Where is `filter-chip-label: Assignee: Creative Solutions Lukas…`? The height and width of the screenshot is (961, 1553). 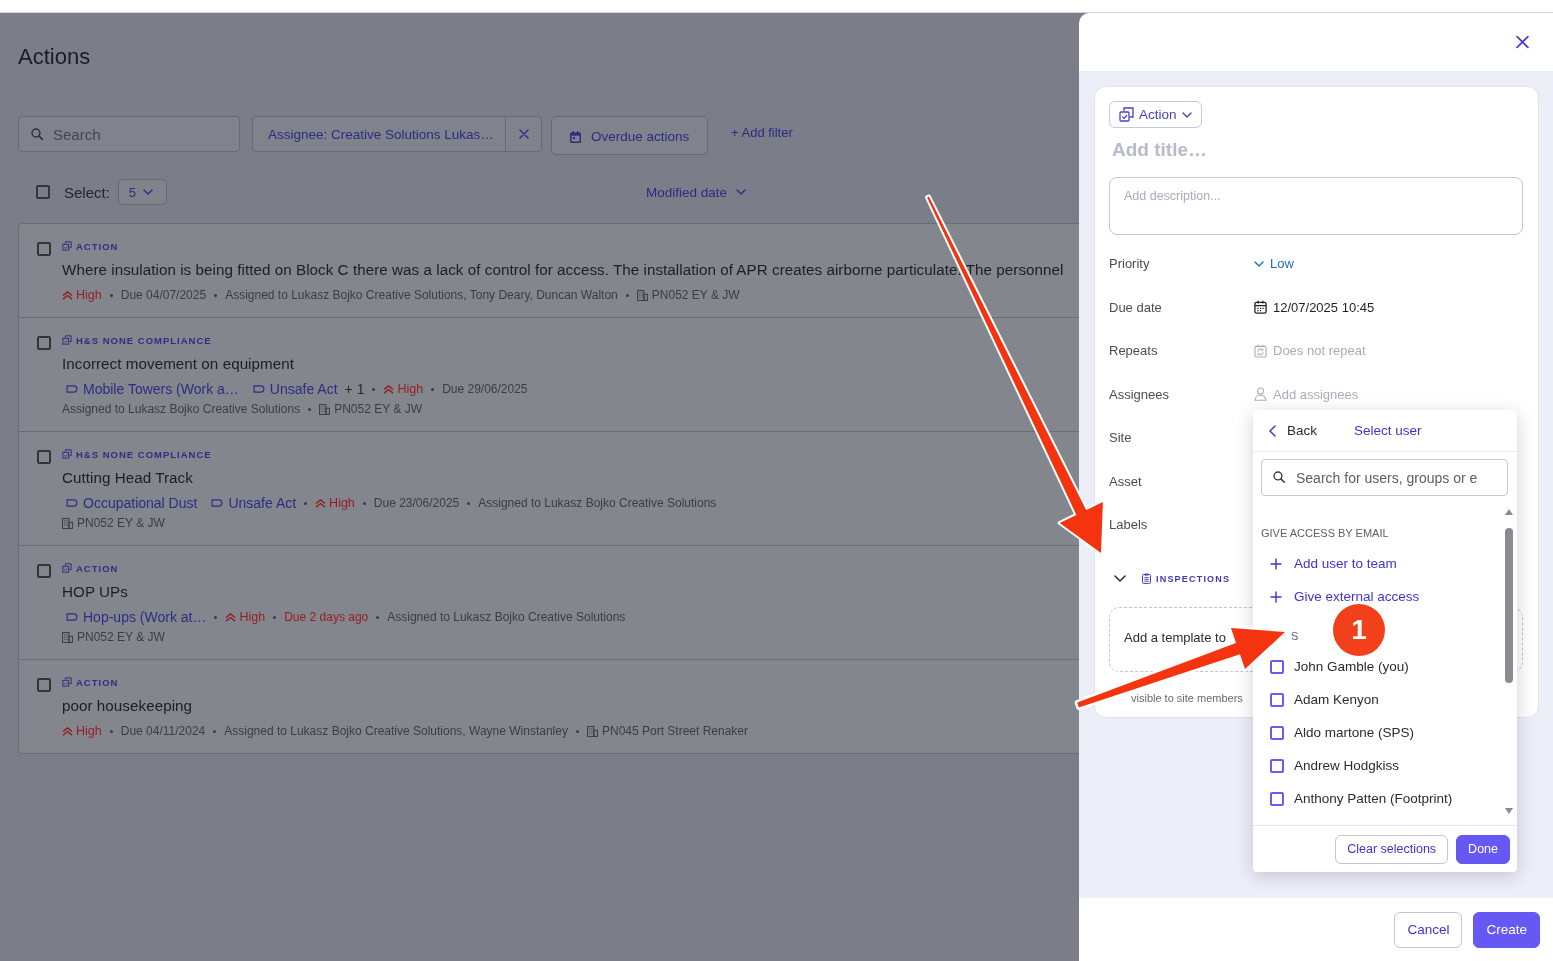
filter-chip-label: Assignee: Creative Solutions Lukas… is located at coordinates (381, 134).